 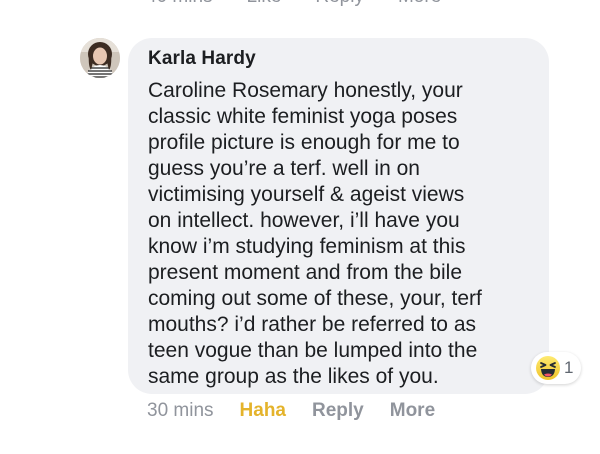 I want to click on previous-comment-like-button: Like, so click(x=264, y=4).